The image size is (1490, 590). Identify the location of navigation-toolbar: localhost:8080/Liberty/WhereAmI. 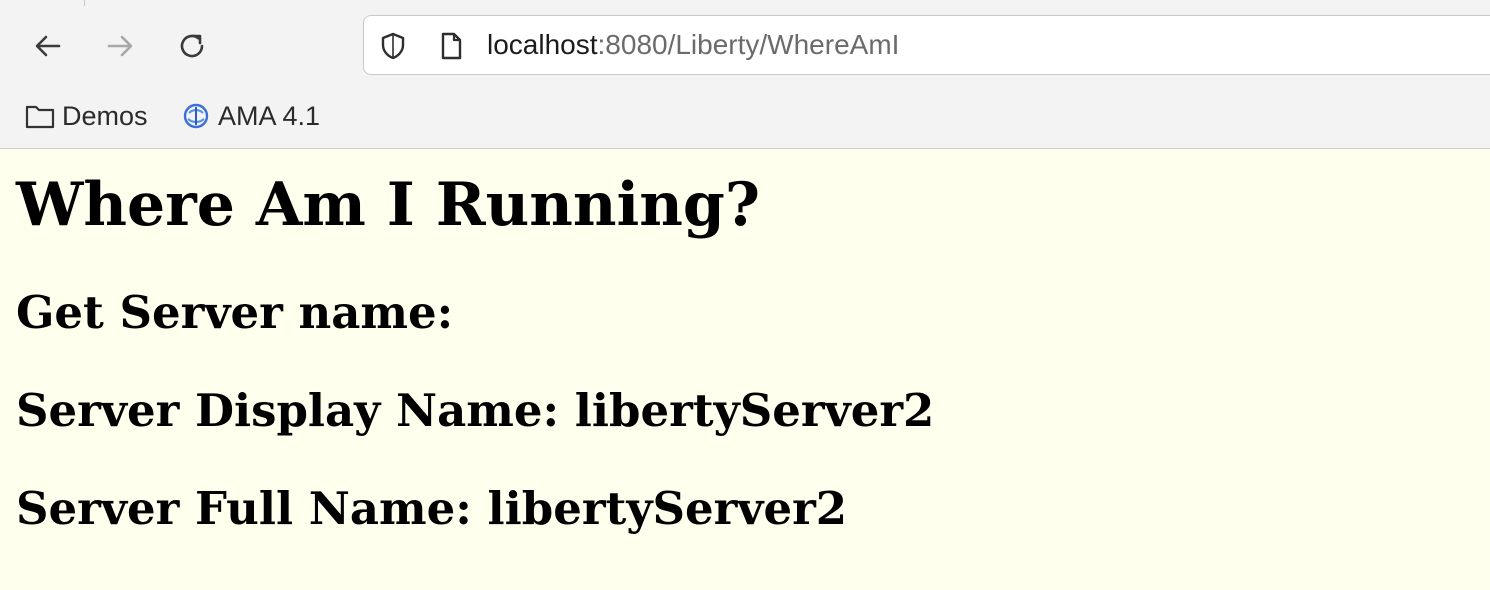
(745, 46).